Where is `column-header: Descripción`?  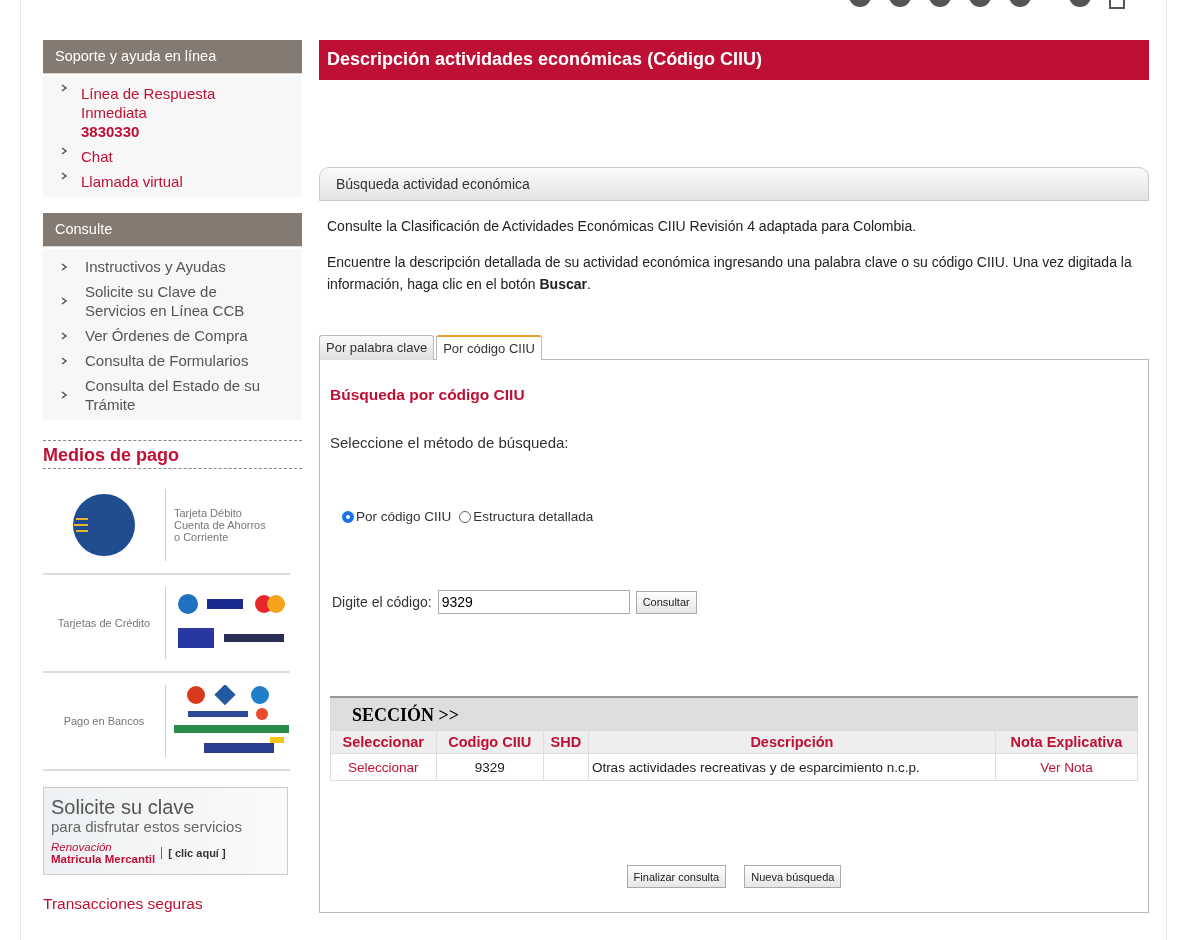
column-header: Descripción is located at coordinates (792, 742).